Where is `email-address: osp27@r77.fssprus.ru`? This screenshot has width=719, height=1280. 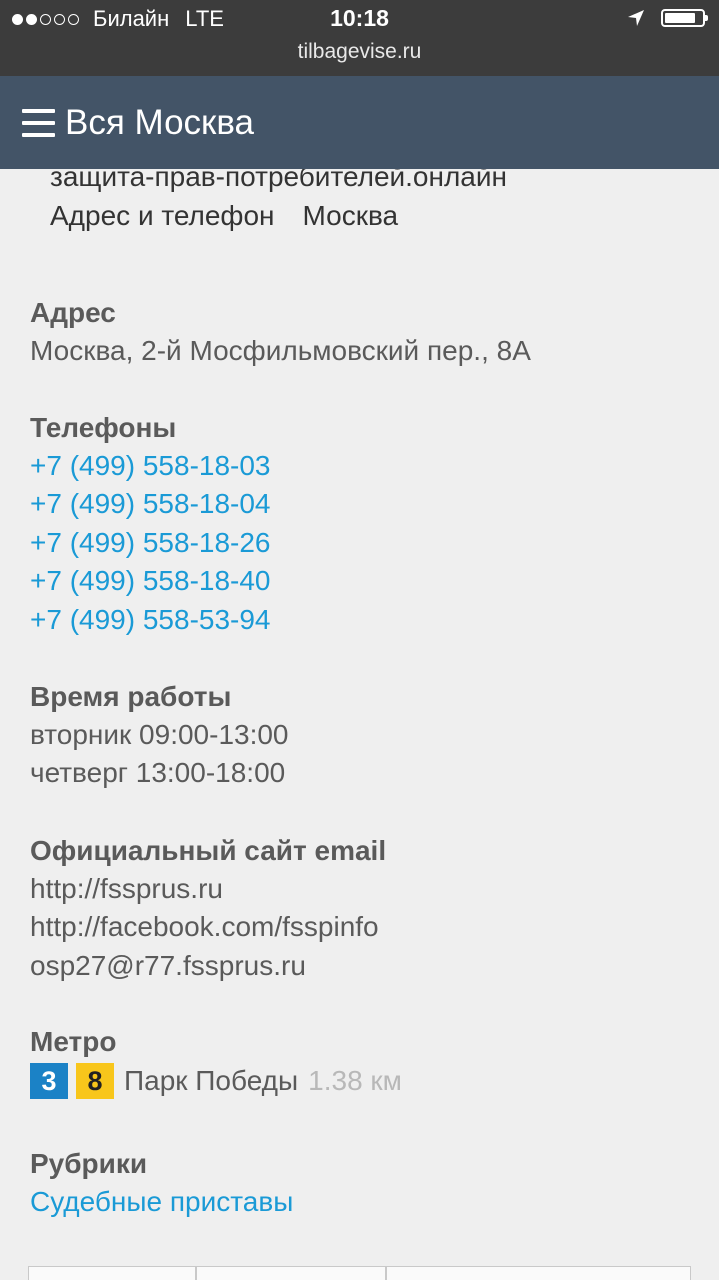
email-address: osp27@r77.fssprus.ru is located at coordinates (168, 965).